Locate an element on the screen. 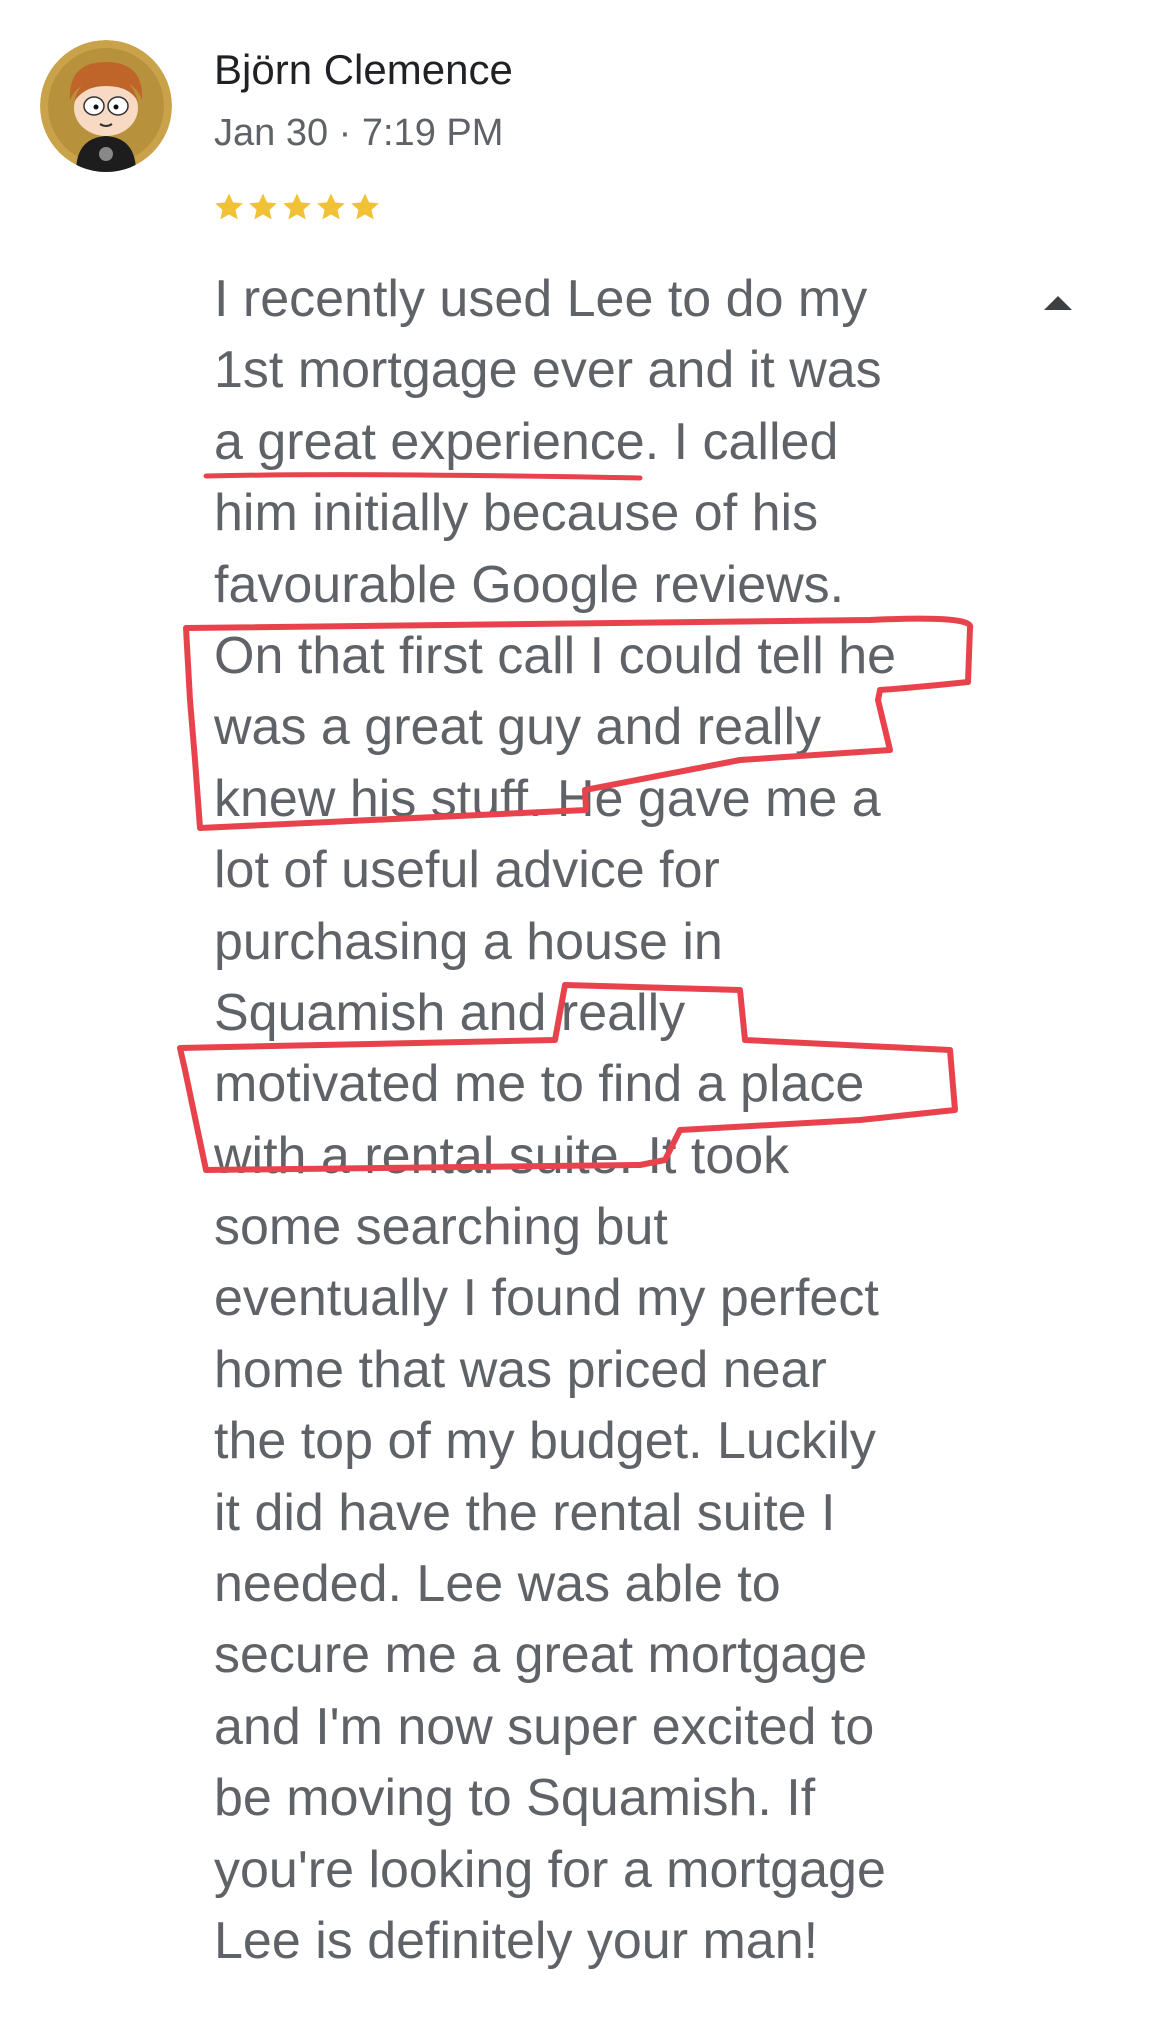 The height and width of the screenshot is (2044, 1169). review-line: a great experience. I called is located at coordinates (526, 441).